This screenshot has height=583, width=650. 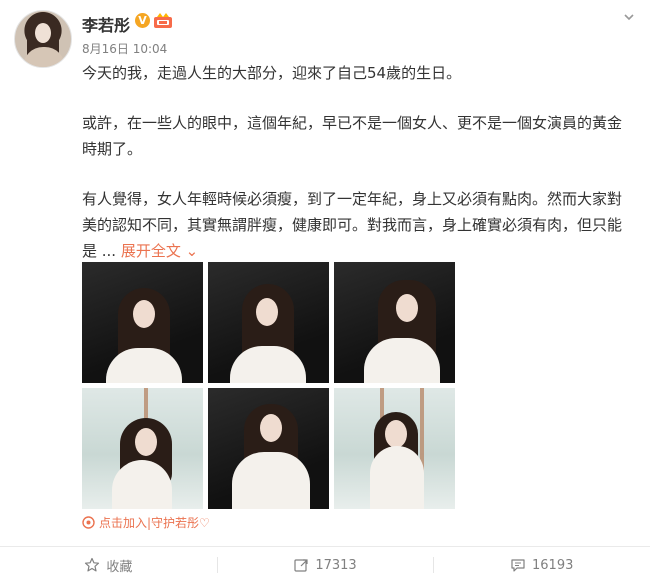 What do you see at coordinates (154, 523) in the screenshot?
I see `super-topic-label: 点击加入|守护若彤♡` at bounding box center [154, 523].